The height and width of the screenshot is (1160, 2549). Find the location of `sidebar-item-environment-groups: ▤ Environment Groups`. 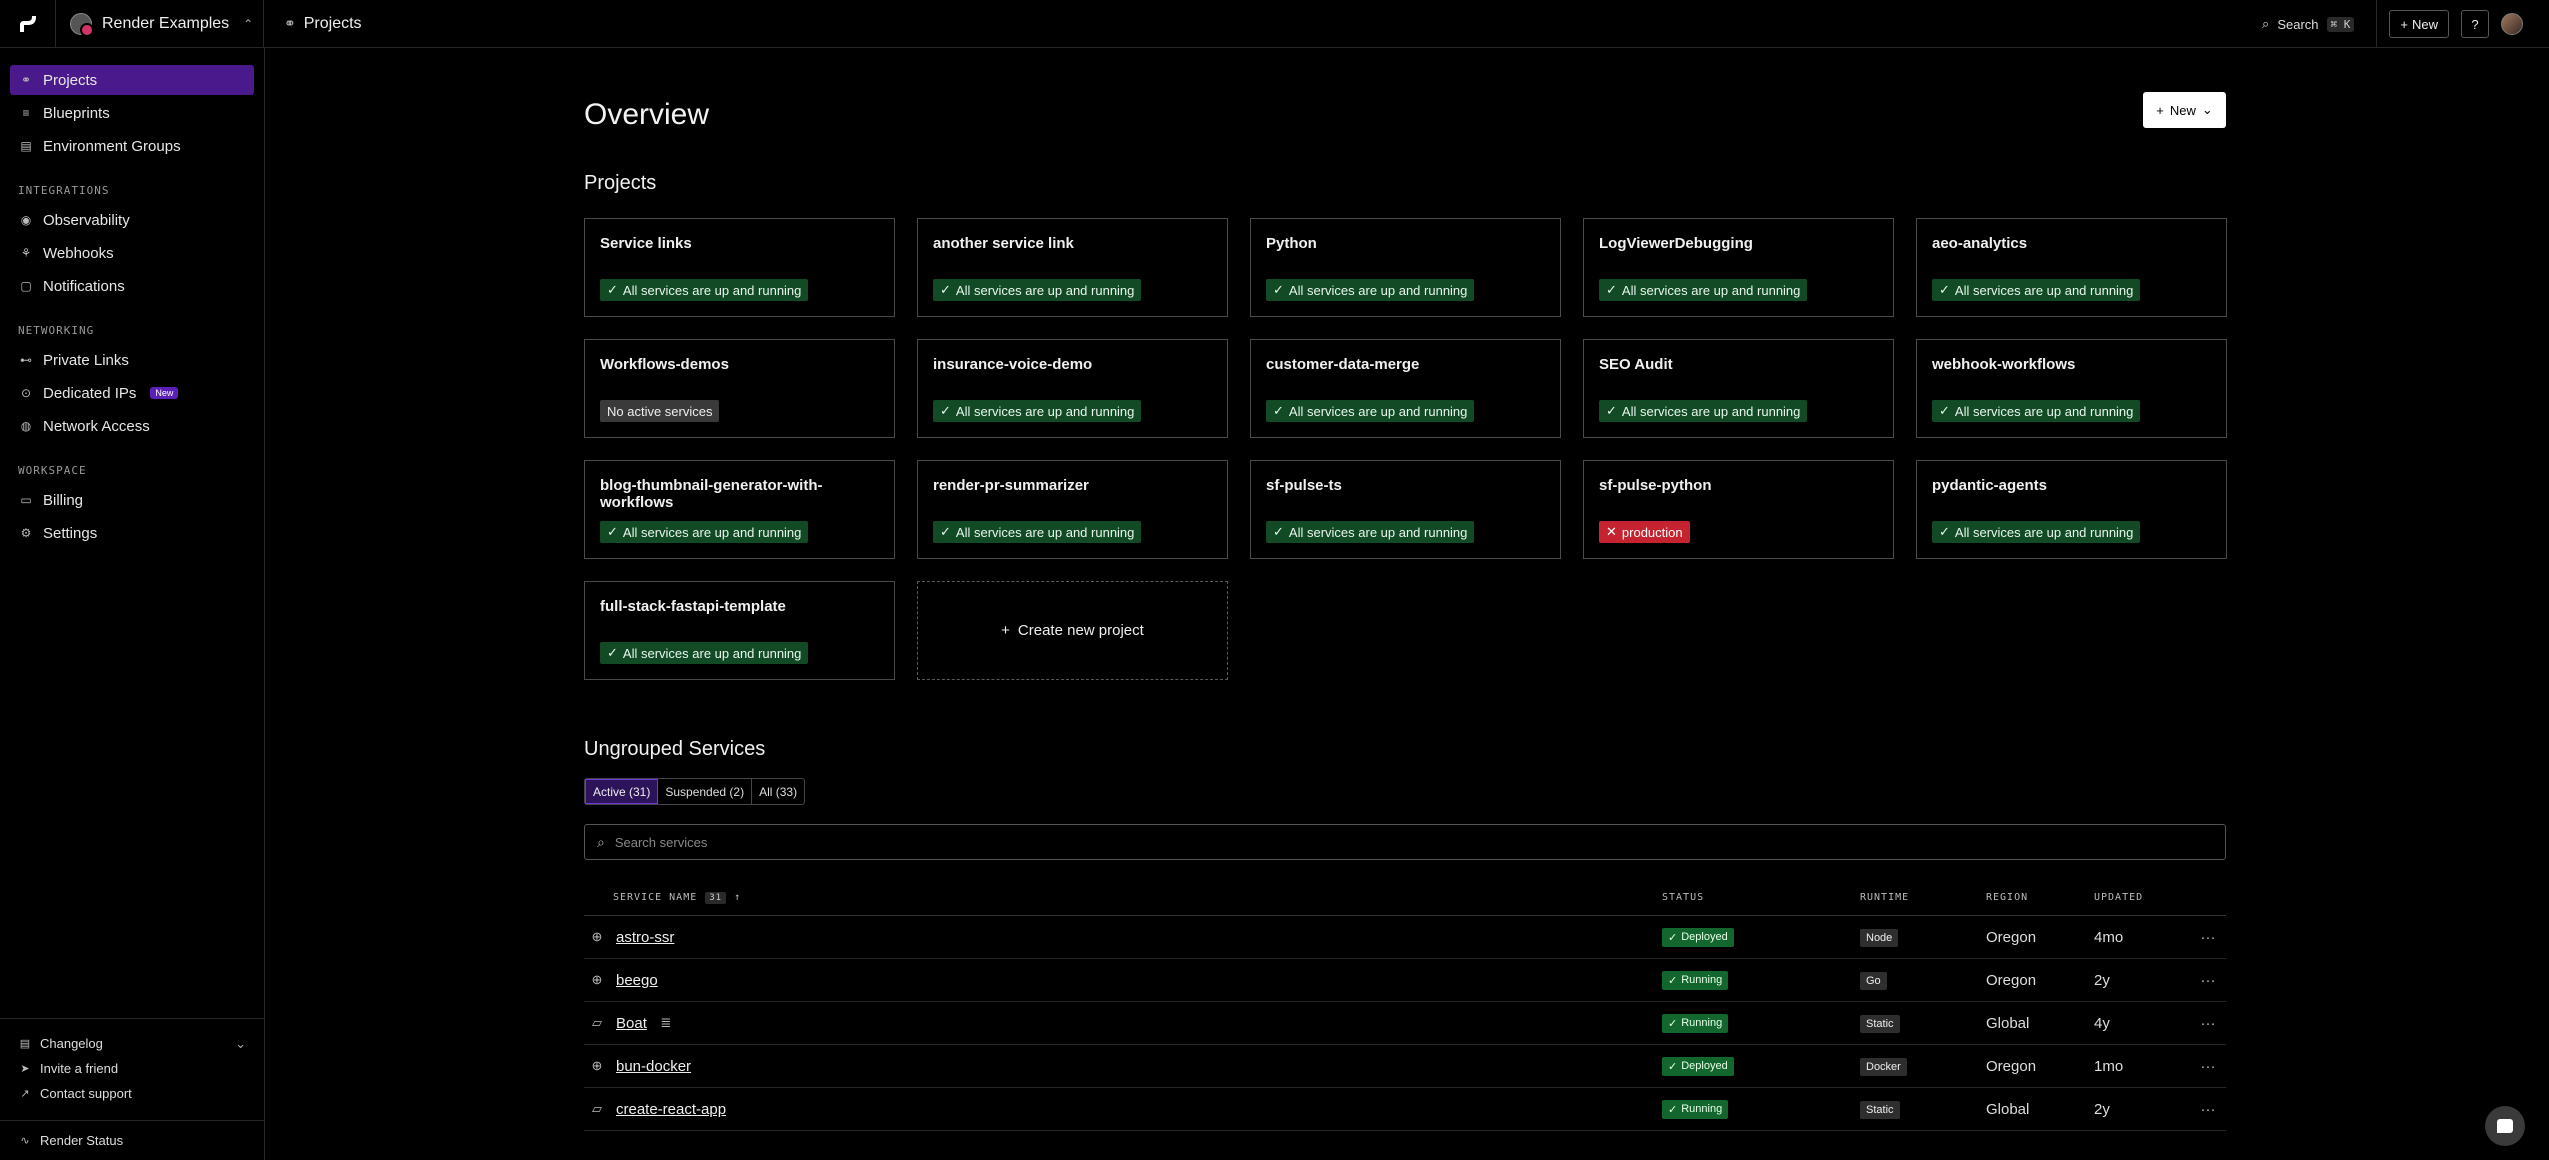

sidebar-item-environment-groups: ▤ Environment Groups is located at coordinates (132, 146).